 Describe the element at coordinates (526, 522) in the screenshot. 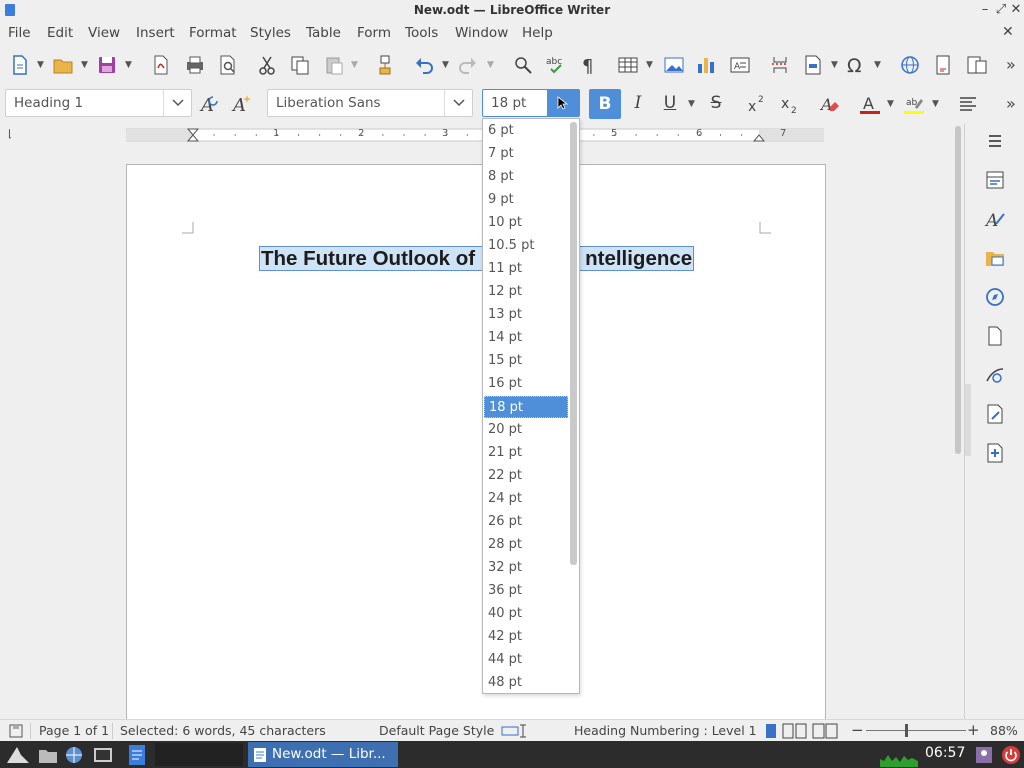

I see `font-size-option: 26 pt` at that location.